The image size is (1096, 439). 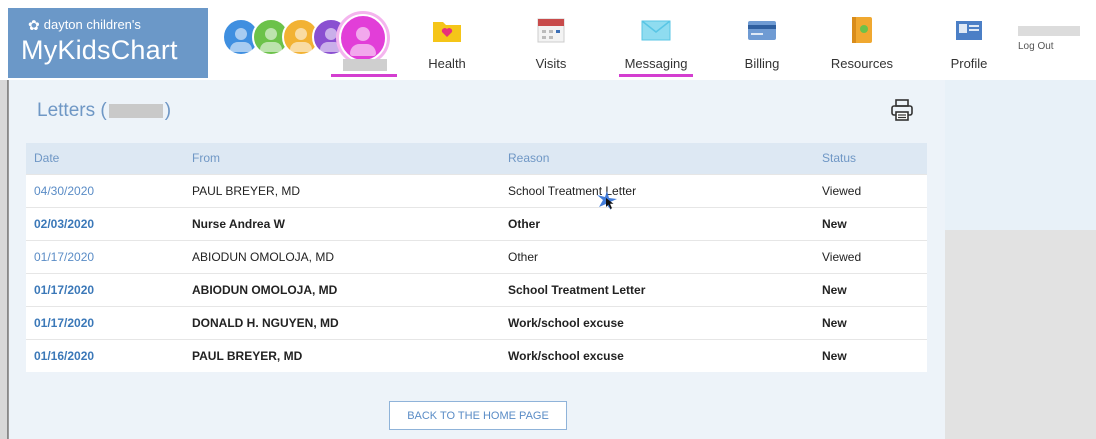 I want to click on selected-child-underline, so click(x=364, y=75).